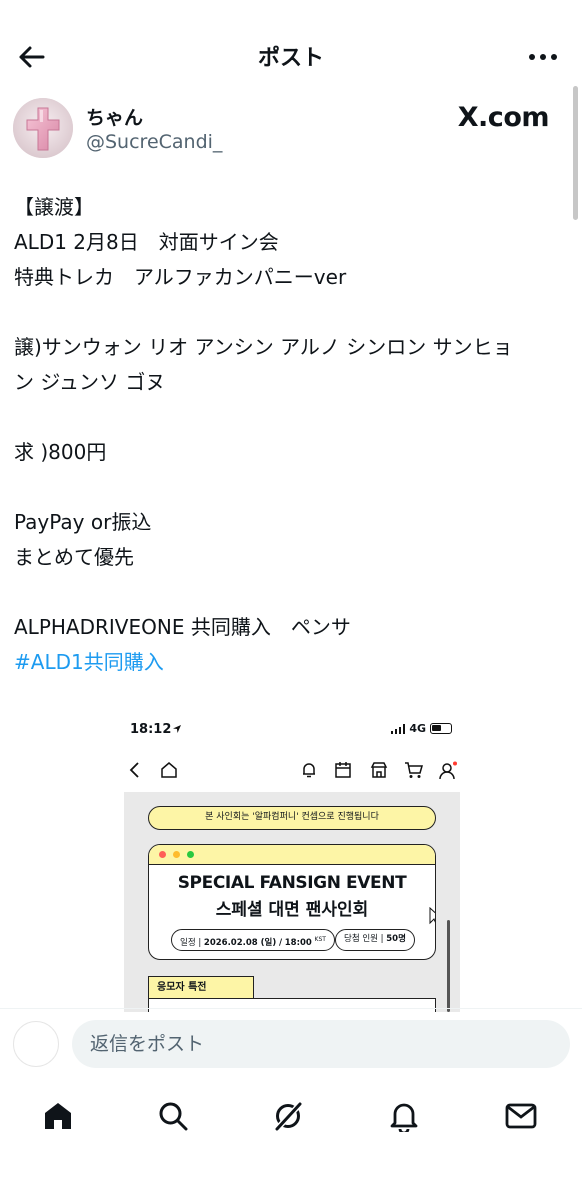 This screenshot has height=1200, width=582. Describe the element at coordinates (292, 883) in the screenshot. I see `event-title-en: SPECIAL FANSIGN EVENT` at that location.